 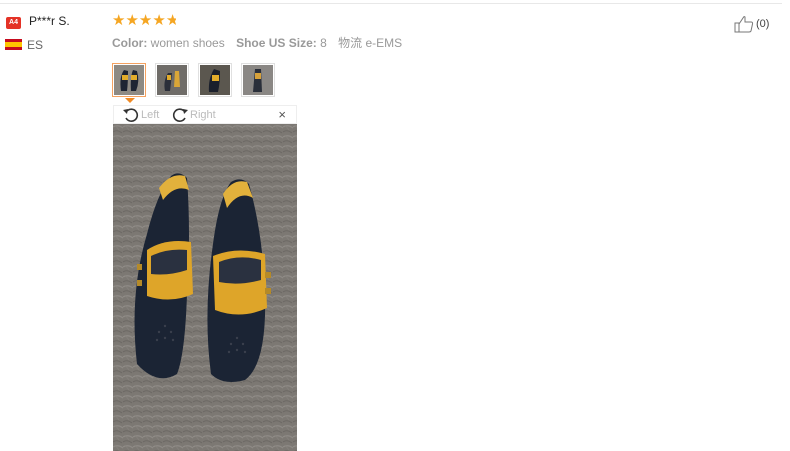 What do you see at coordinates (131, 115) in the screenshot?
I see `rotate-left-icon` at bounding box center [131, 115].